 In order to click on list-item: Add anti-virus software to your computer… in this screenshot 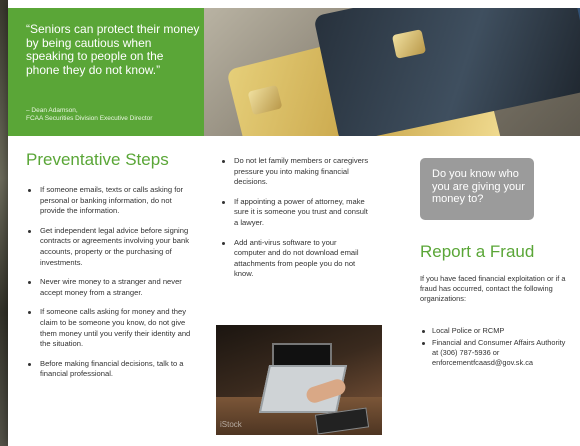, I will do `click(295, 259)`.